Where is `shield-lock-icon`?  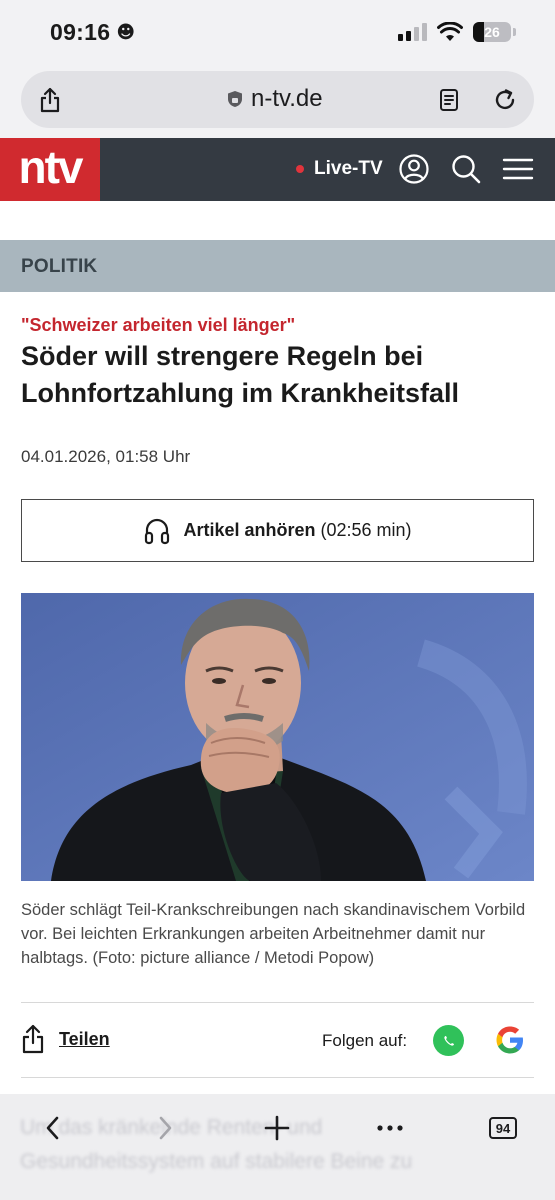
shield-lock-icon is located at coordinates (235, 99).